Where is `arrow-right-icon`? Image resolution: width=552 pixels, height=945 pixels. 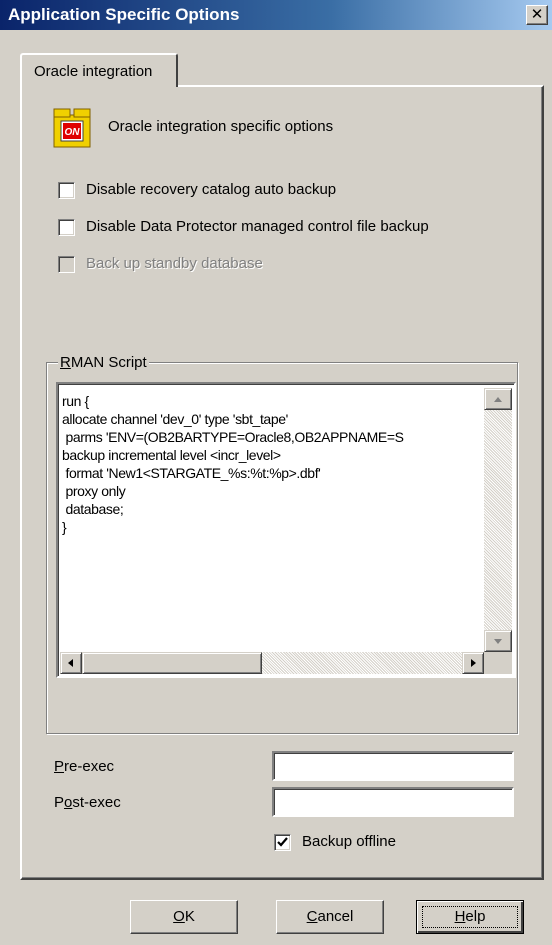
arrow-right-icon is located at coordinates (473, 663).